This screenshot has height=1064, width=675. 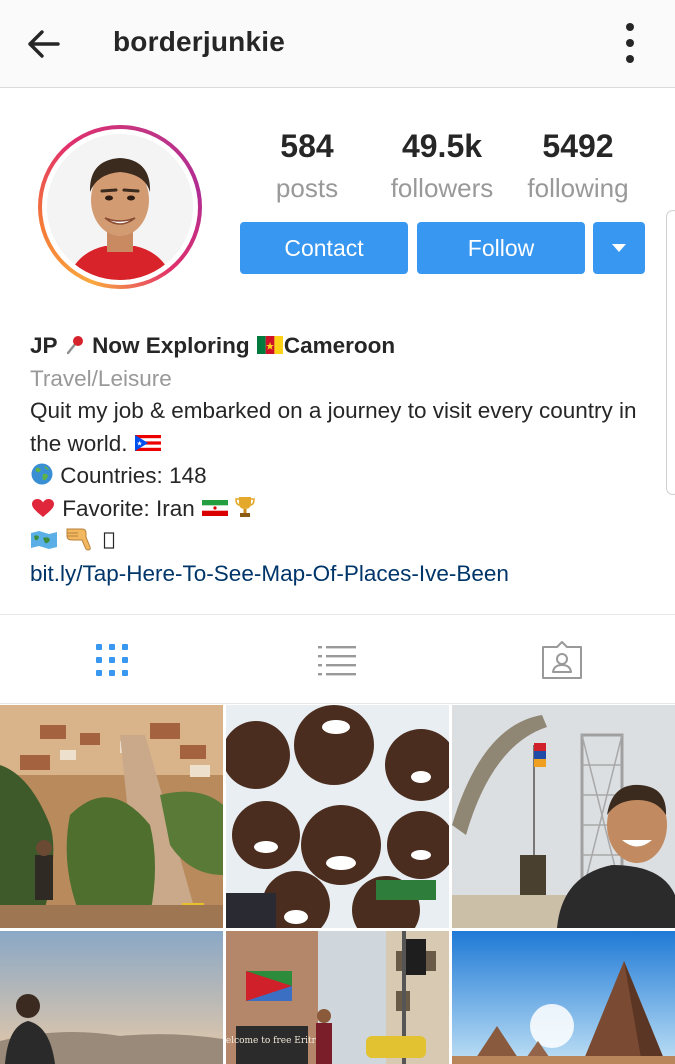 I want to click on bio-category: Travel/Leisure, so click(x=101, y=378).